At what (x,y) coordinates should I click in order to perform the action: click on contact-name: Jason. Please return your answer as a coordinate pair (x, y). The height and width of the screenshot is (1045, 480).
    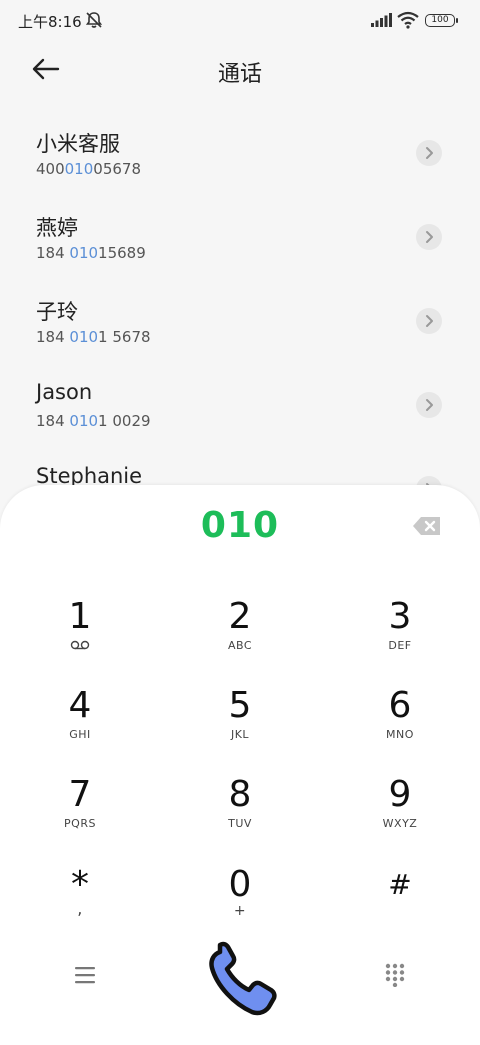
    Looking at the image, I should click on (64, 392).